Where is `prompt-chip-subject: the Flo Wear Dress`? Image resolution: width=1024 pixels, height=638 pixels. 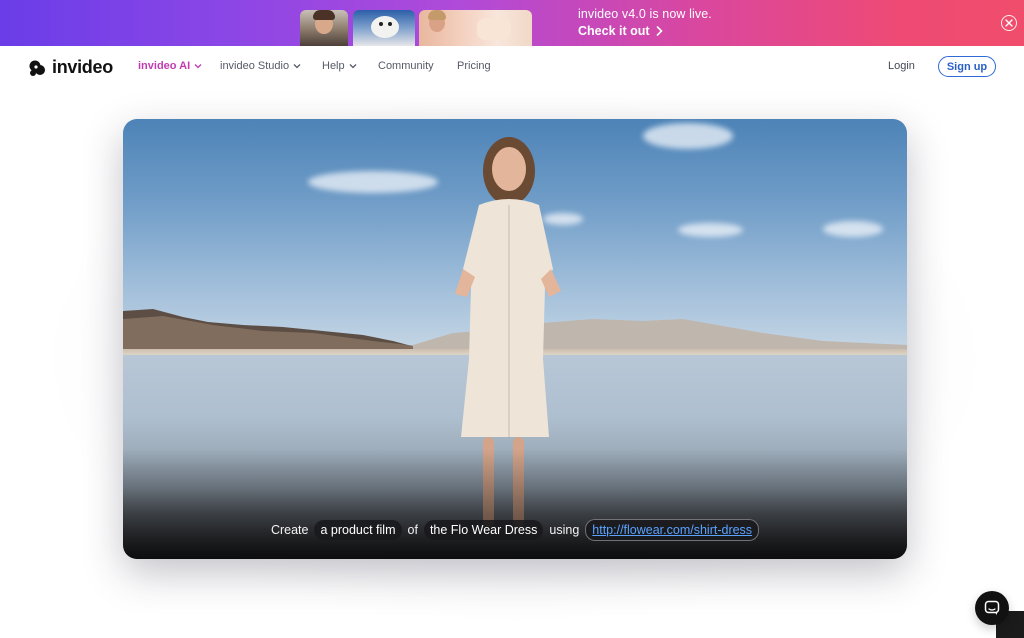 prompt-chip-subject: the Flo Wear Dress is located at coordinates (483, 530).